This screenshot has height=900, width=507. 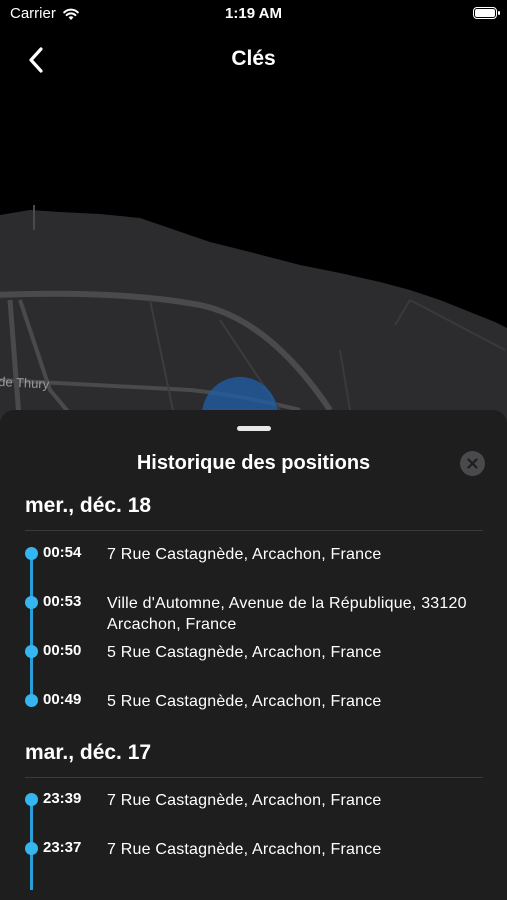 I want to click on close-button, so click(x=472, y=463).